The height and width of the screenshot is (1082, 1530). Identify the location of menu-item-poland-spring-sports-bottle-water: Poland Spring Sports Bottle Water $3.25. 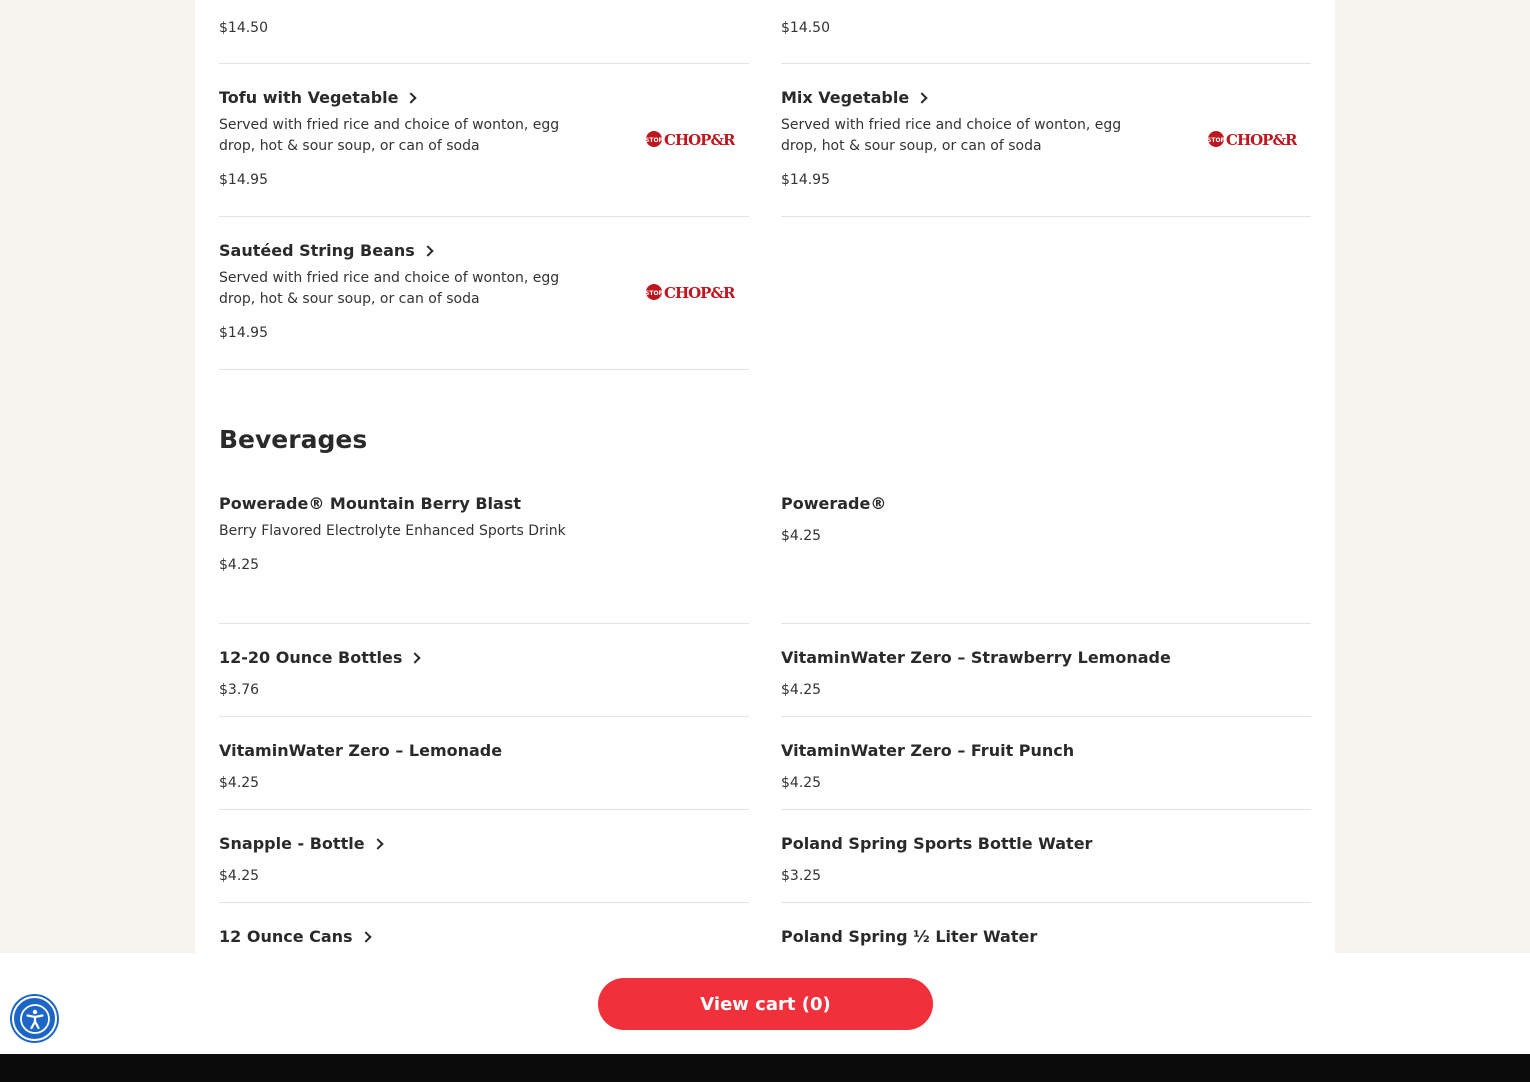
(1046, 856).